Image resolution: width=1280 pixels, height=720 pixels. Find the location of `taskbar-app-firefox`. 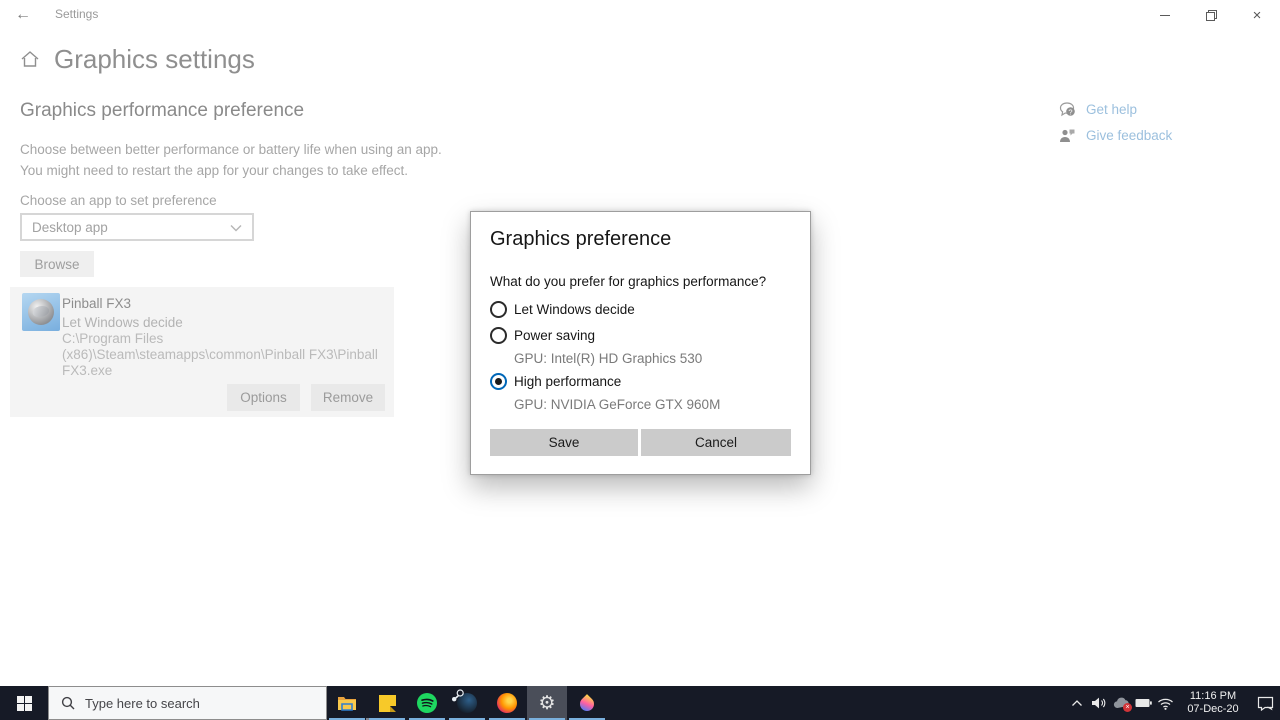

taskbar-app-firefox is located at coordinates (507, 703).